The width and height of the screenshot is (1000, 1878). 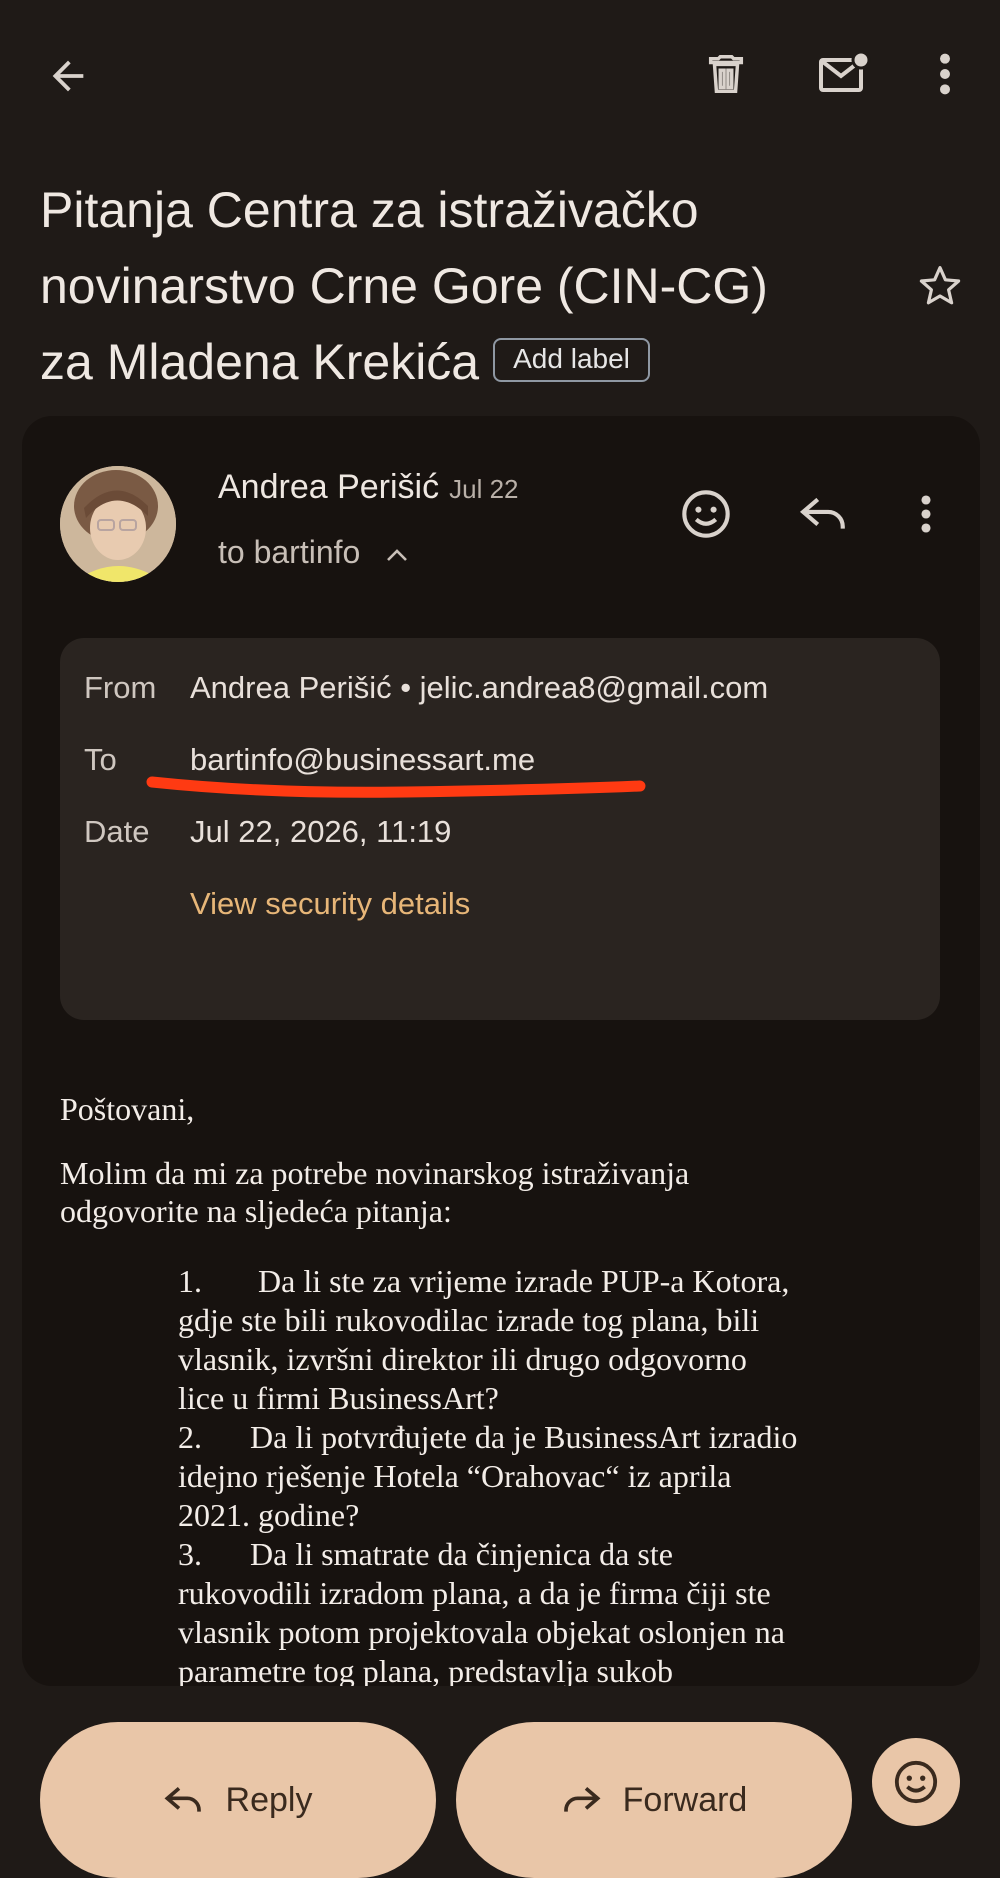 What do you see at coordinates (369, 210) in the screenshot?
I see `subject-line-1: Pitanja Centra za istraživačko` at bounding box center [369, 210].